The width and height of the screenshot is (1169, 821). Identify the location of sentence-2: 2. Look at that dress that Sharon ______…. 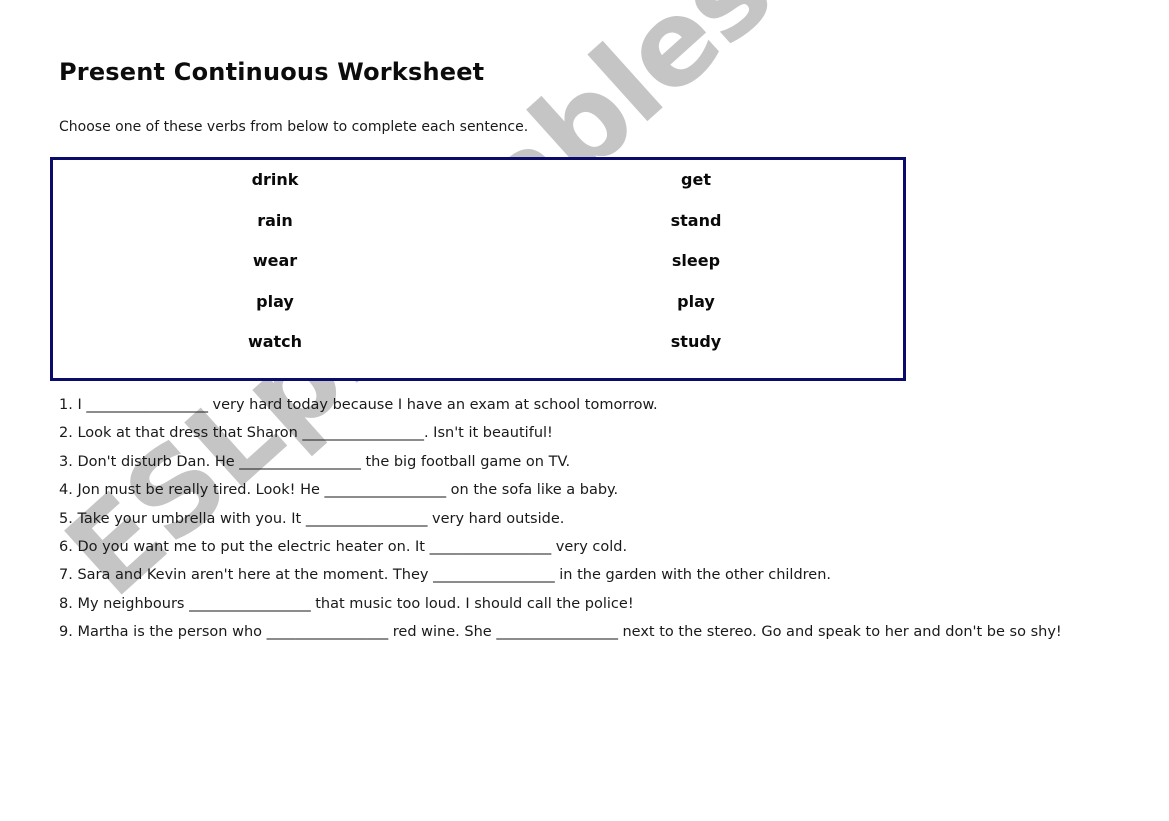
(589, 433).